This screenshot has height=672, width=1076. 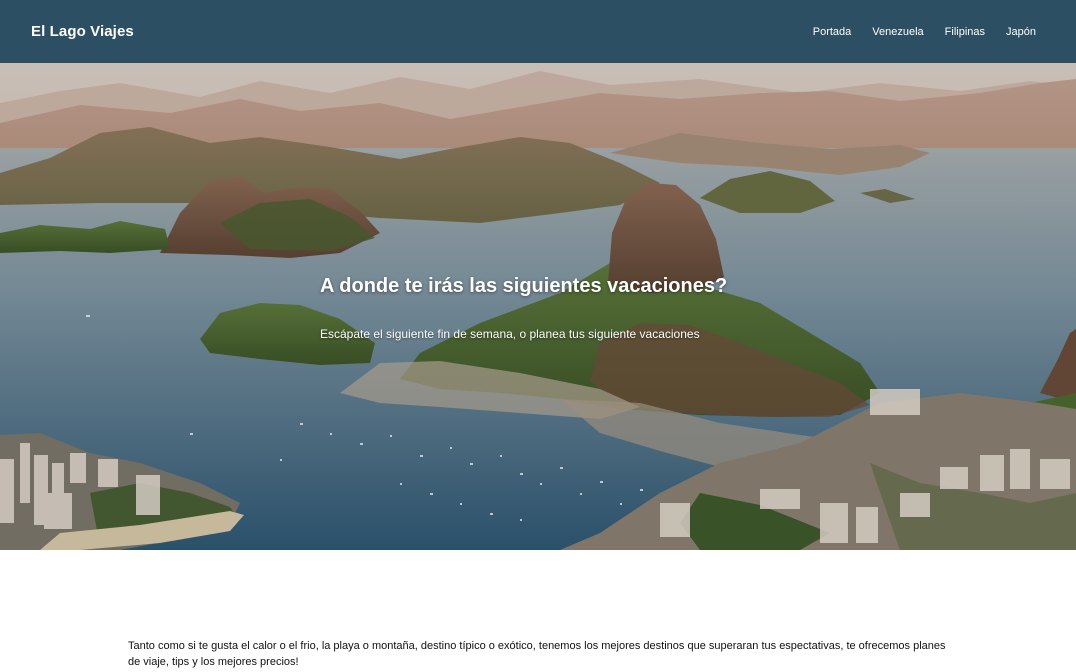 What do you see at coordinates (965, 32) in the screenshot?
I see `nav-link-filipinas: Filipinas` at bounding box center [965, 32].